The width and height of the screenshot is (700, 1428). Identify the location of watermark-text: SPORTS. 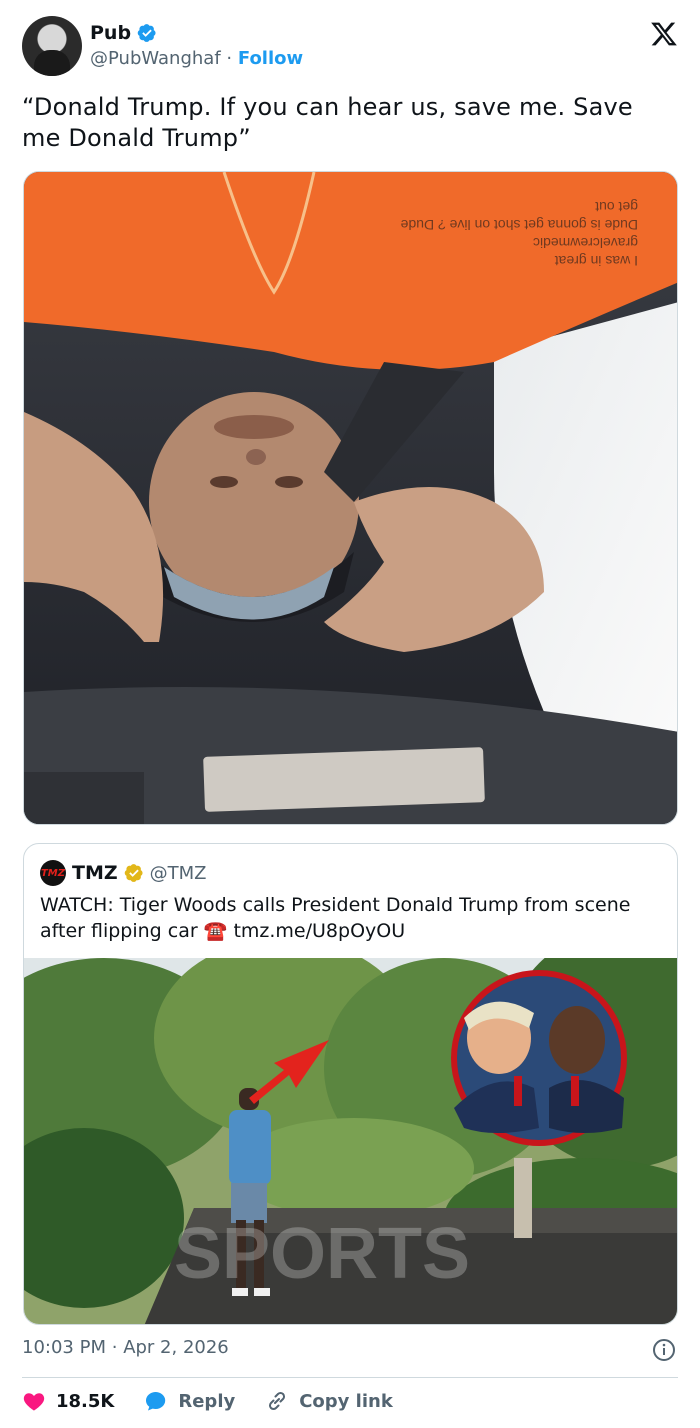
(322, 1254).